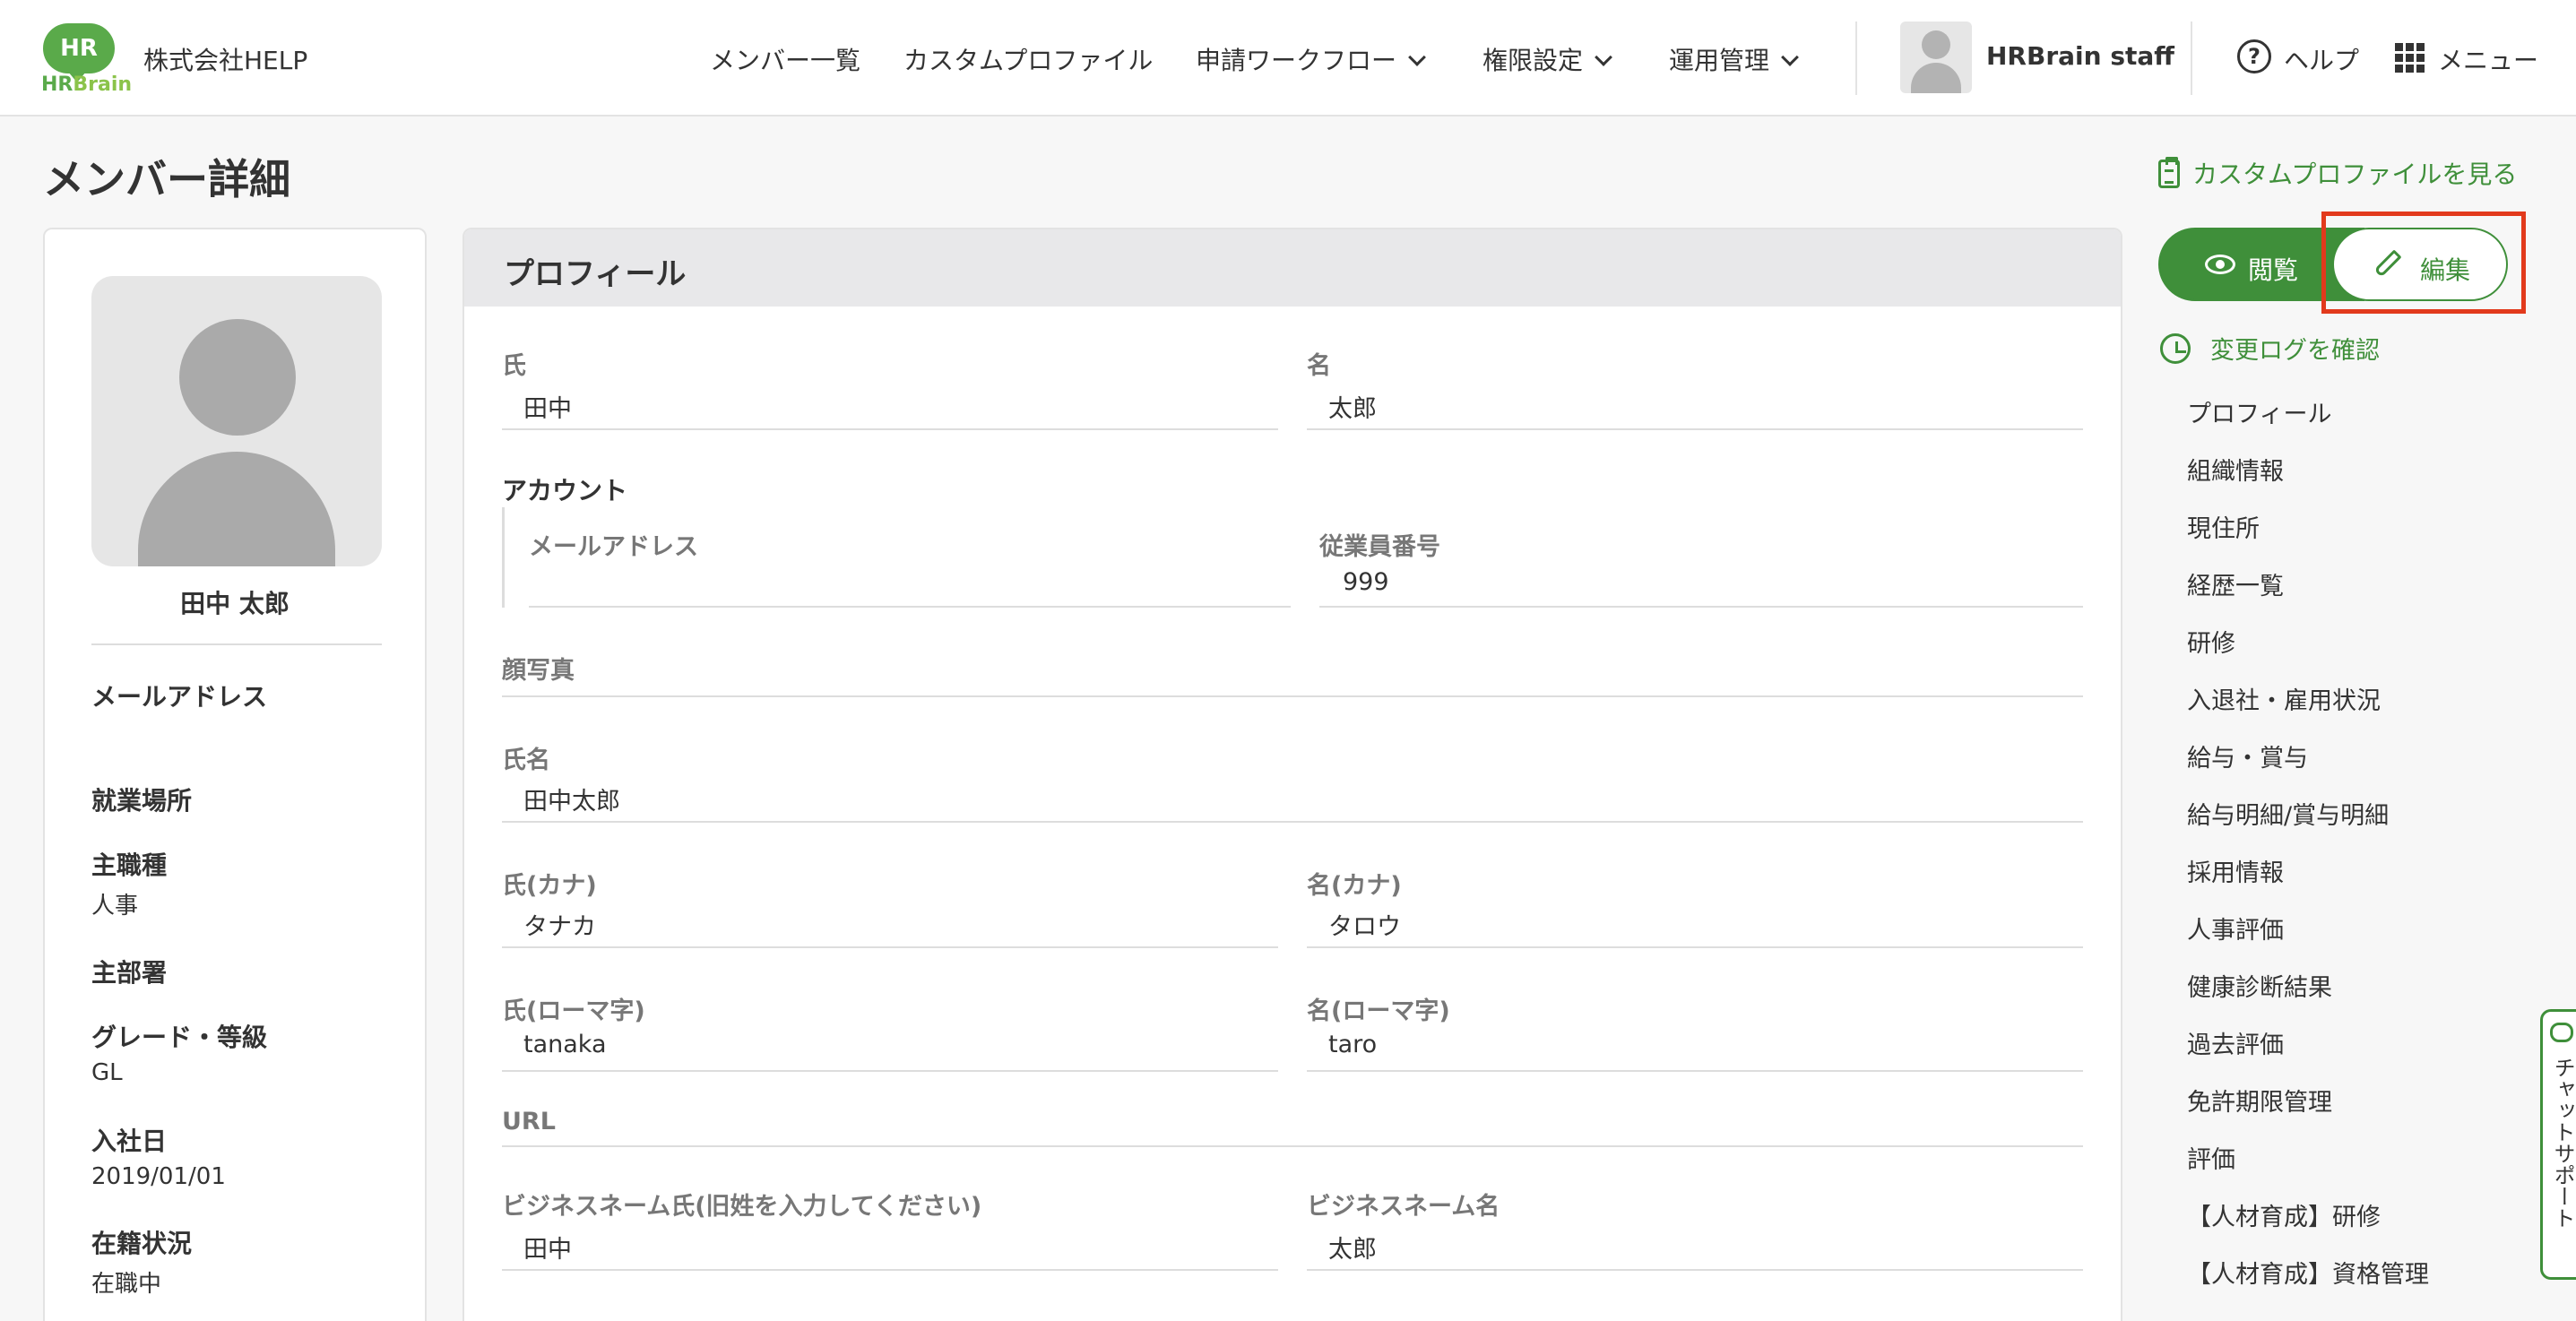  I want to click on change-log-label: 変更ログを確認, so click(2295, 351).